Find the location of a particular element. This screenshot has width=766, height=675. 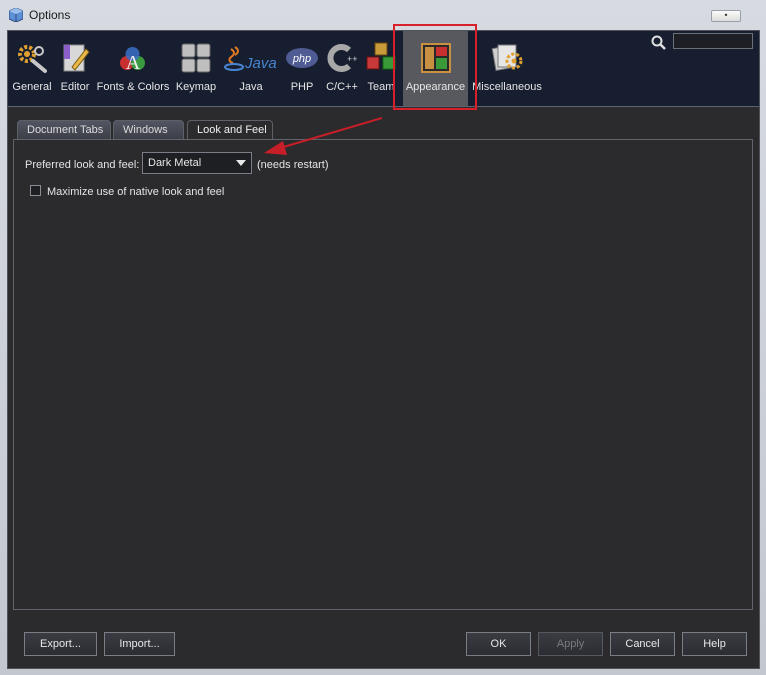

category-general: General is located at coordinates (32, 68).